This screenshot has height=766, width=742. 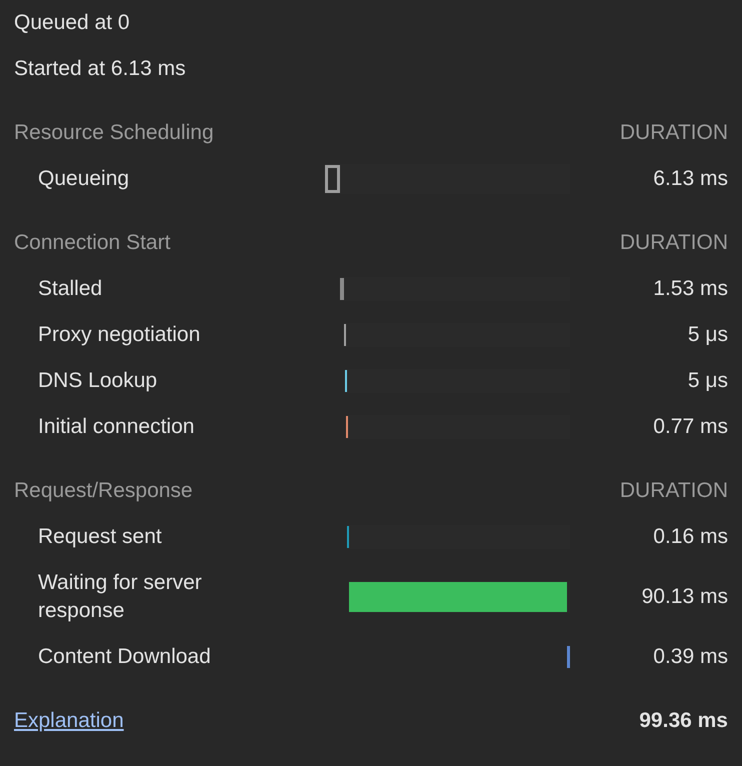 What do you see at coordinates (97, 381) in the screenshot?
I see `timing-label: DNS Lookup` at bounding box center [97, 381].